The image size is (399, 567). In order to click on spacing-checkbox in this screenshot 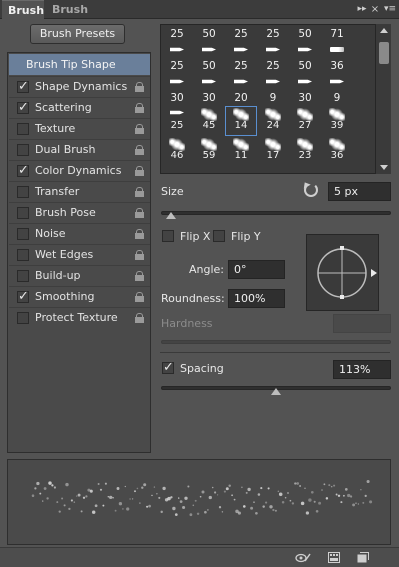, I will do `click(168, 367)`.